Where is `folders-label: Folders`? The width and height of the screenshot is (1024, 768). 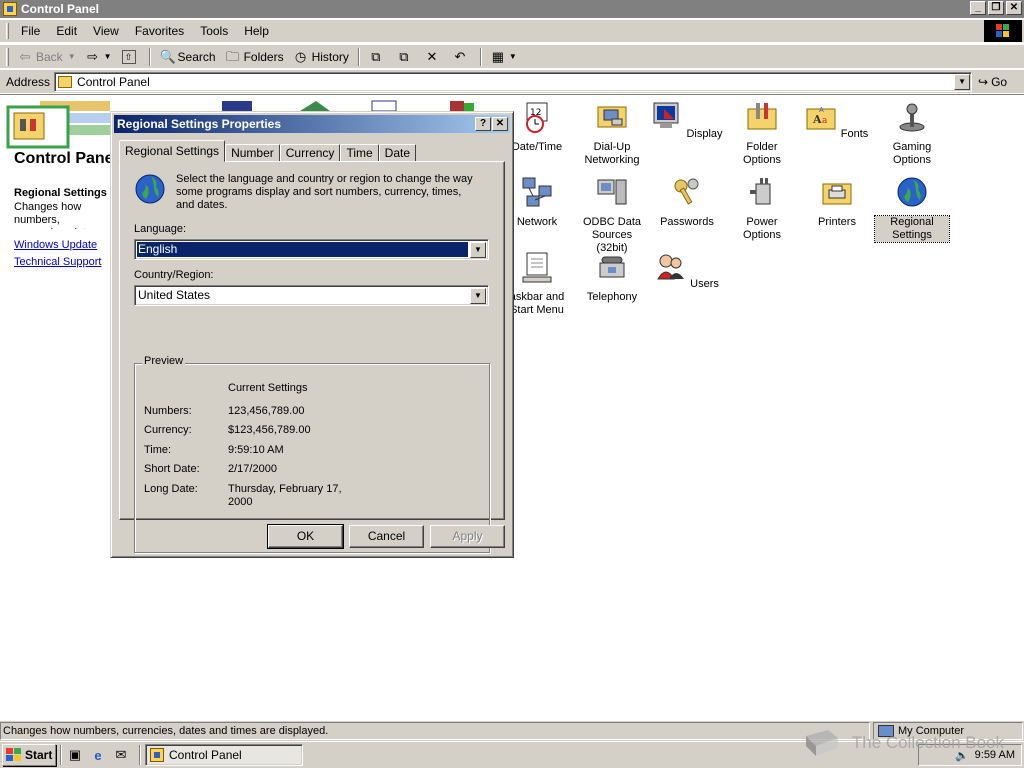 folders-label: Folders is located at coordinates (263, 56).